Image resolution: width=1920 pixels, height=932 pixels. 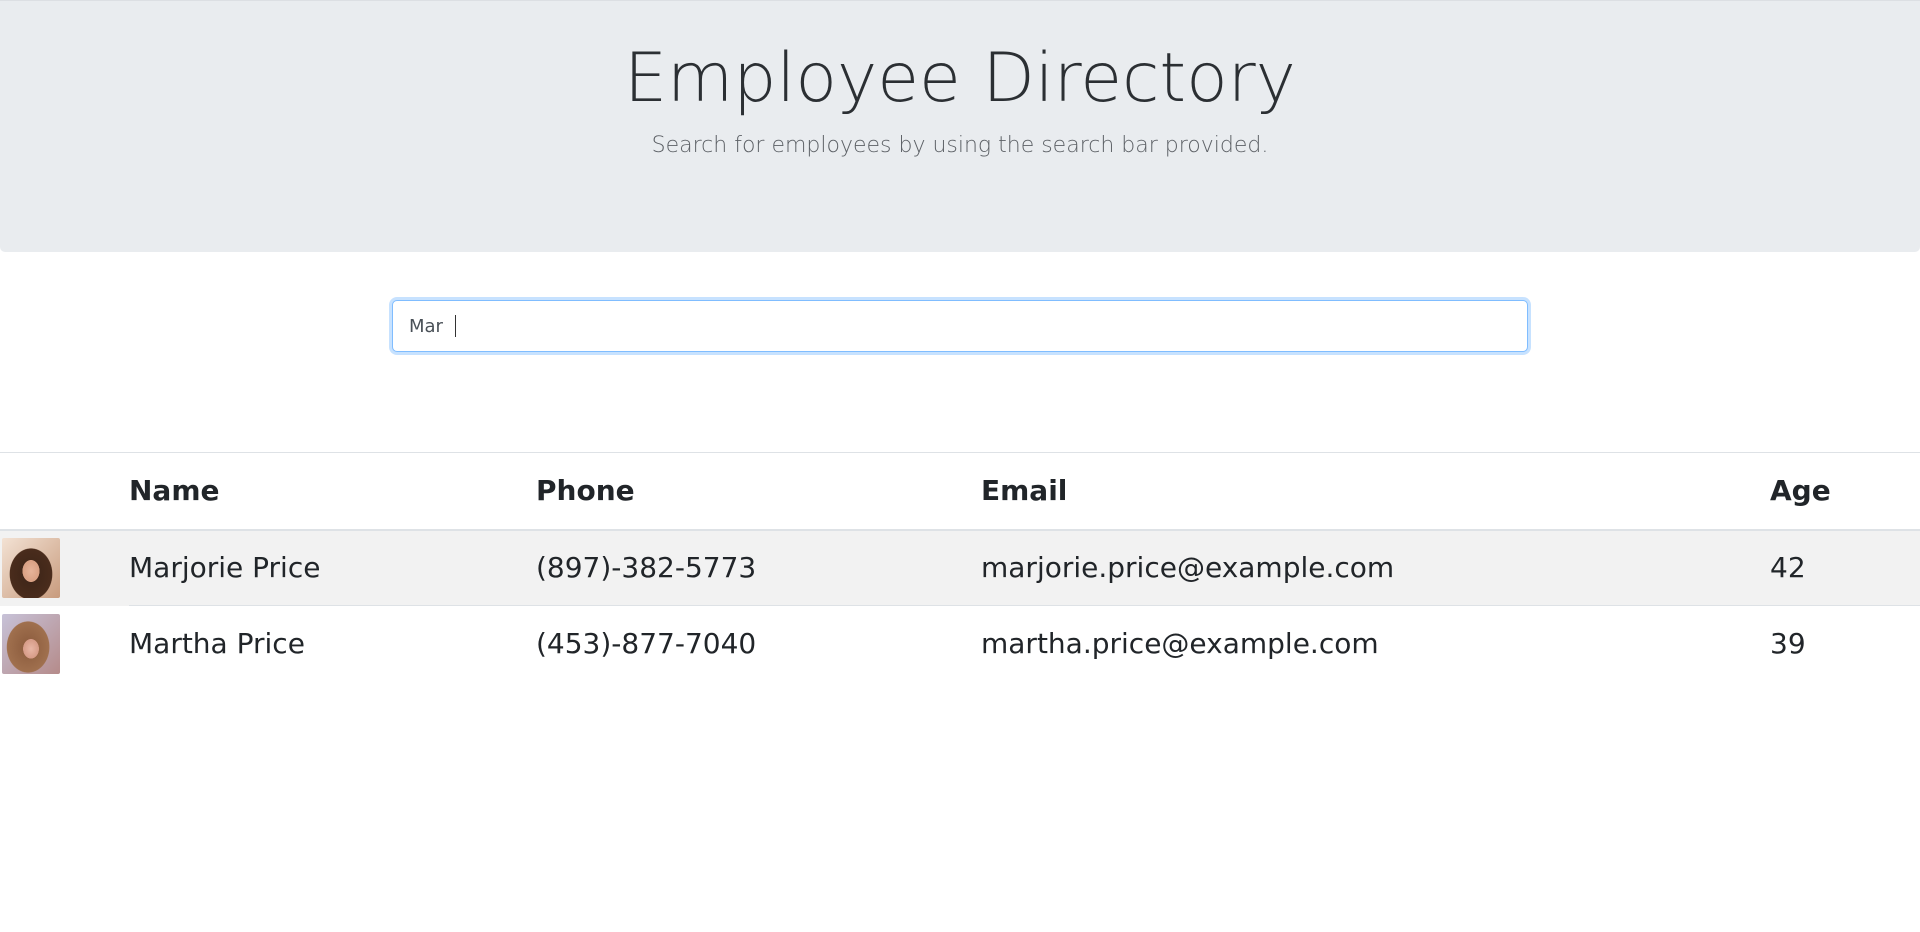 I want to click on employee-age: 42, so click(x=1788, y=568).